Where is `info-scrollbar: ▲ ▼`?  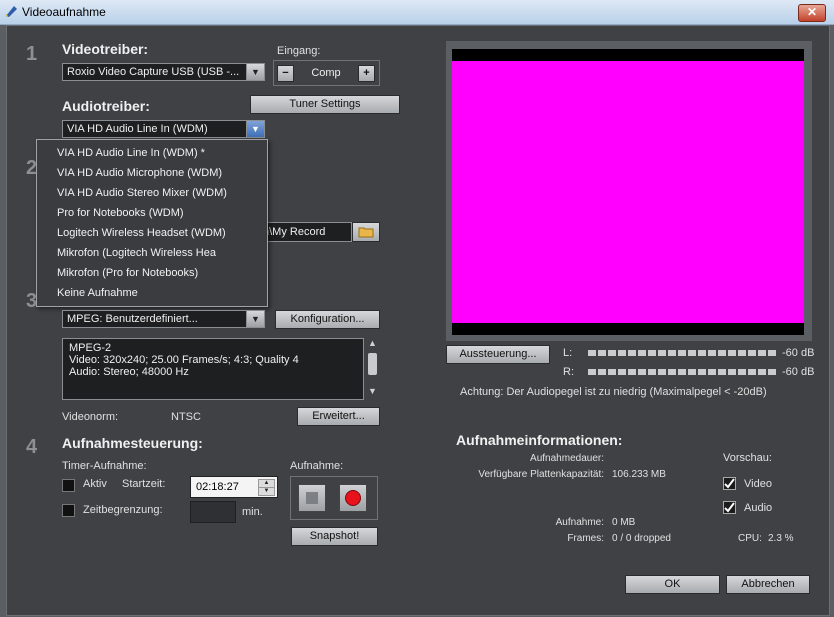 info-scrollbar: ▲ ▼ is located at coordinates (373, 369).